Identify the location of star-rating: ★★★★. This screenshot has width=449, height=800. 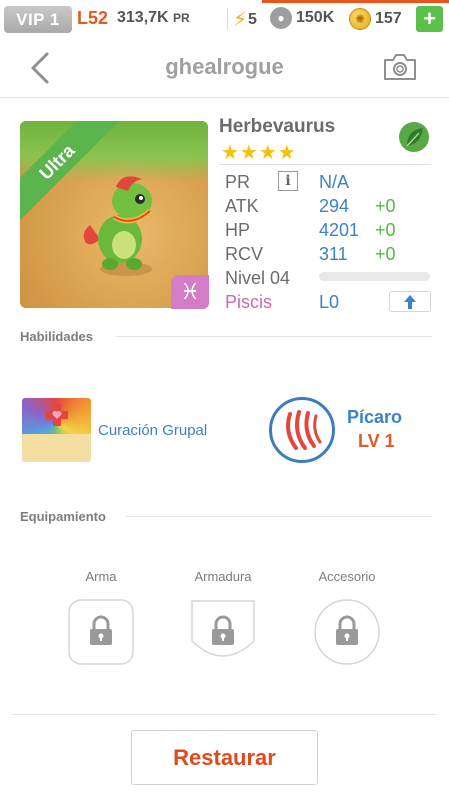
(259, 153).